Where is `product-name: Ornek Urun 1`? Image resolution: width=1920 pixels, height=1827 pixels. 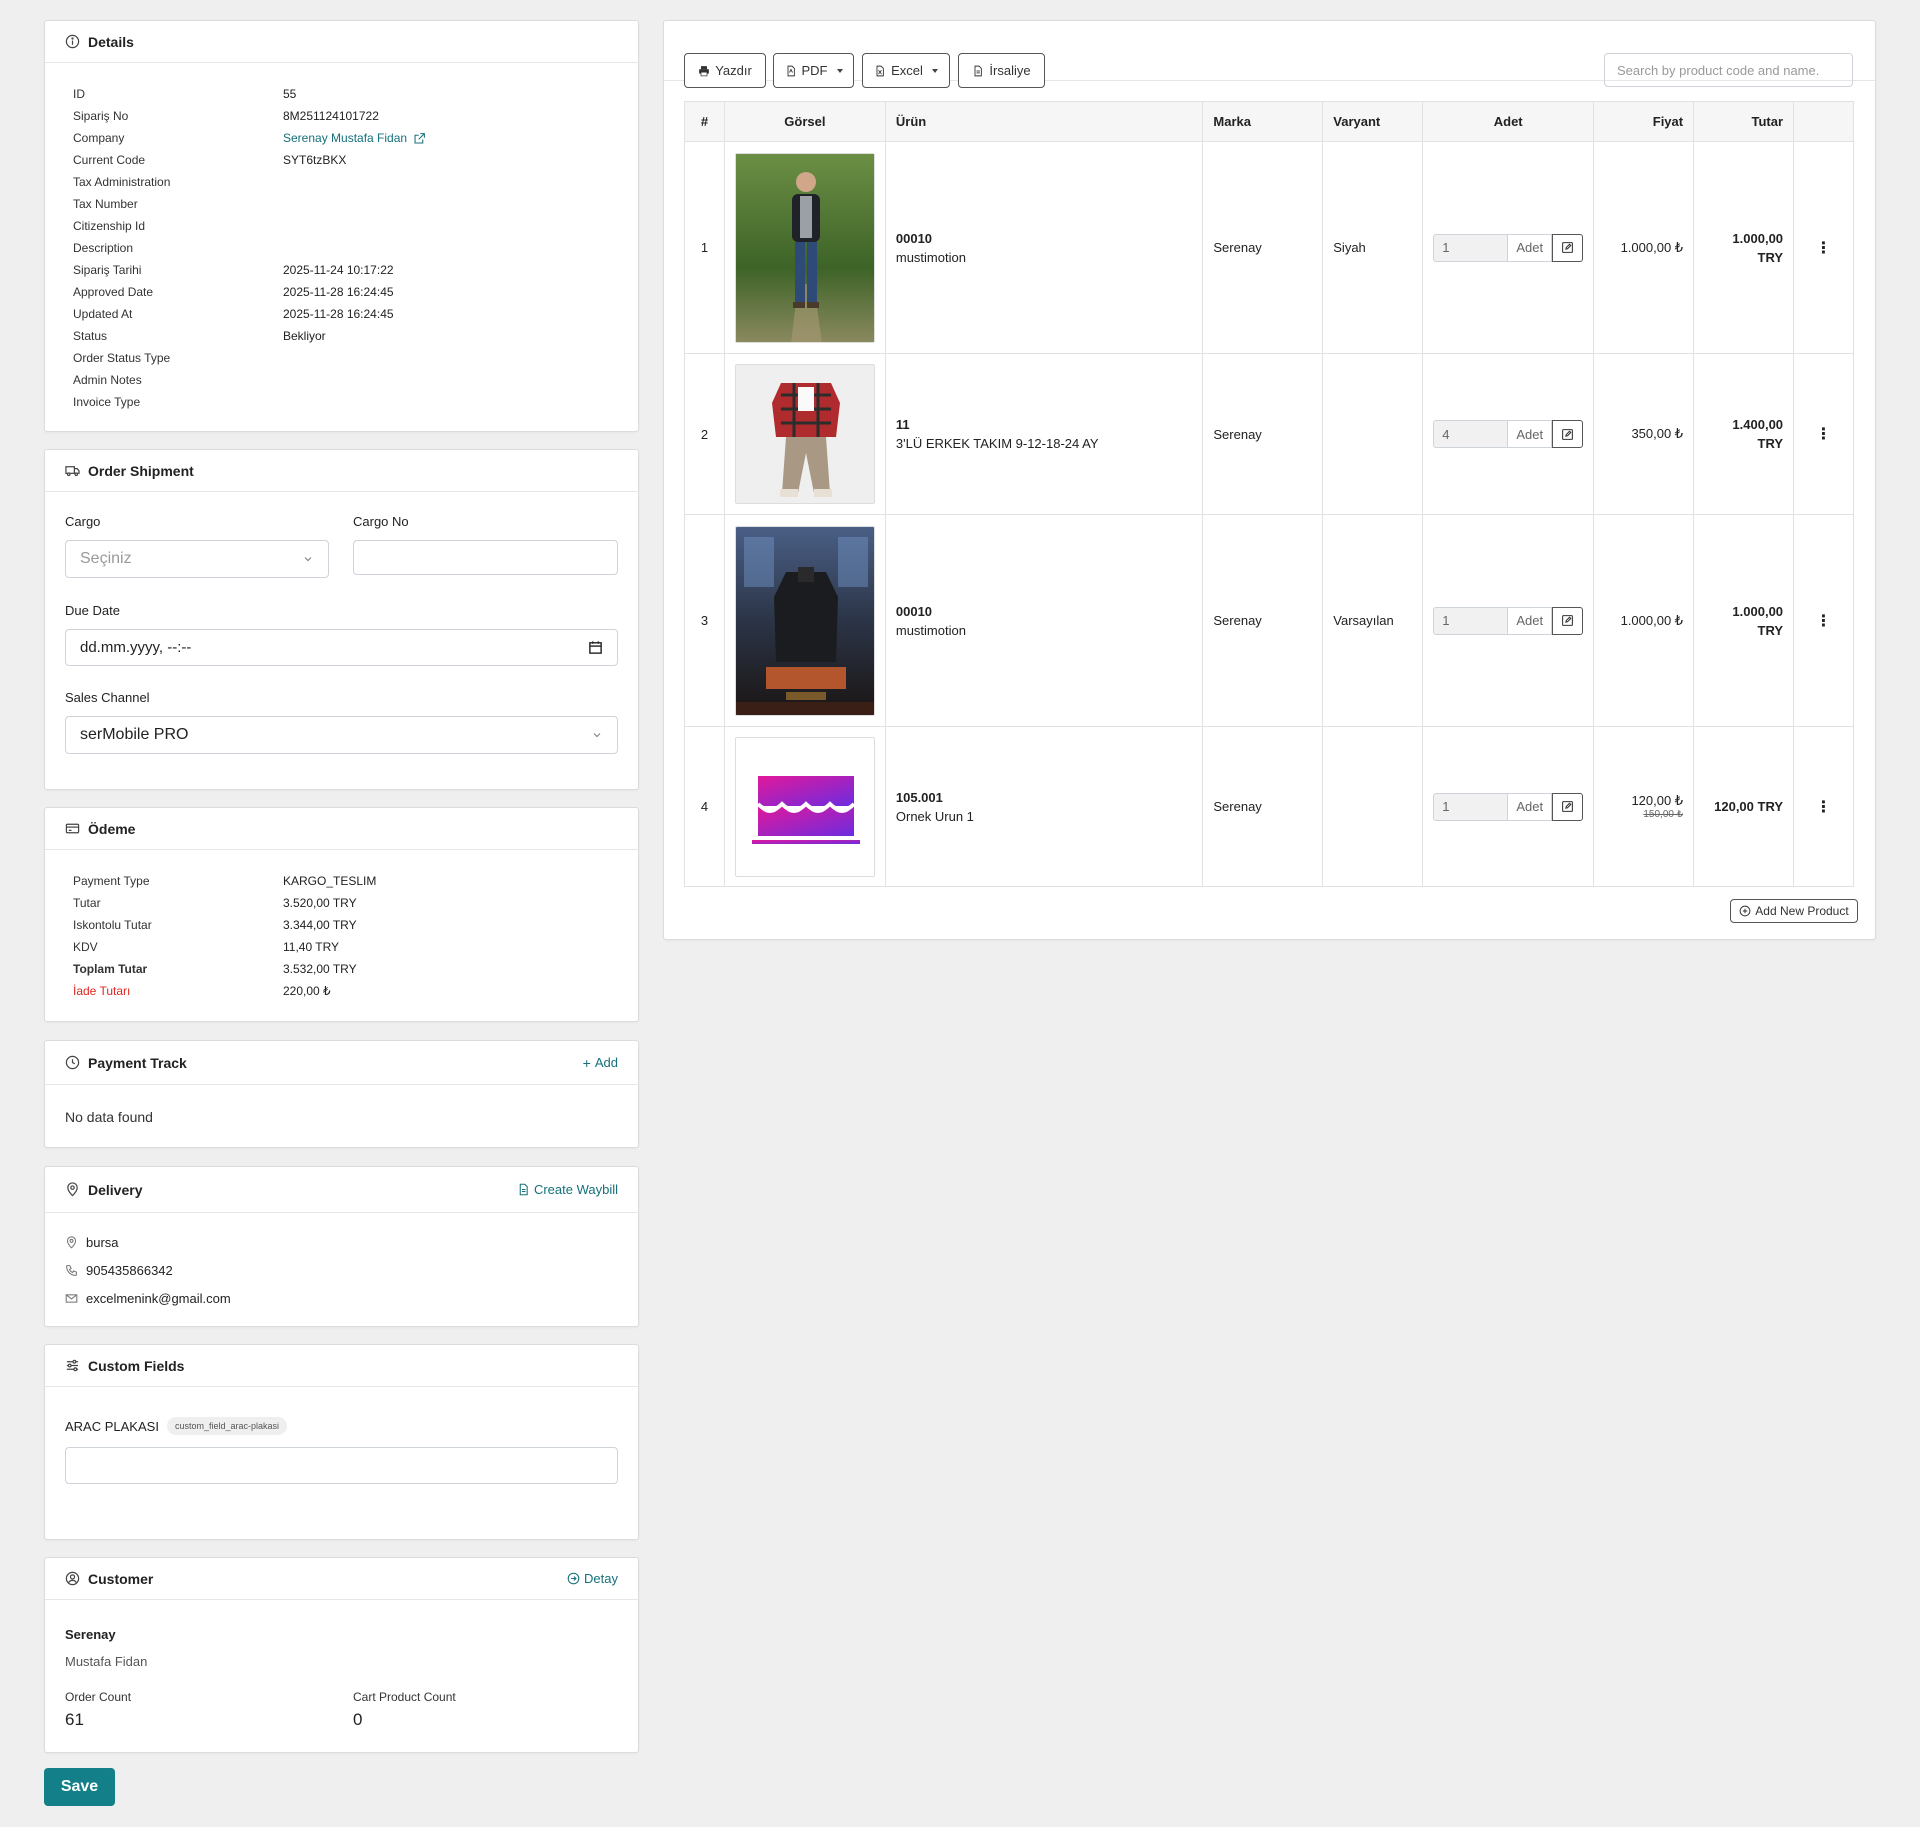 product-name: Ornek Urun 1 is located at coordinates (934, 816).